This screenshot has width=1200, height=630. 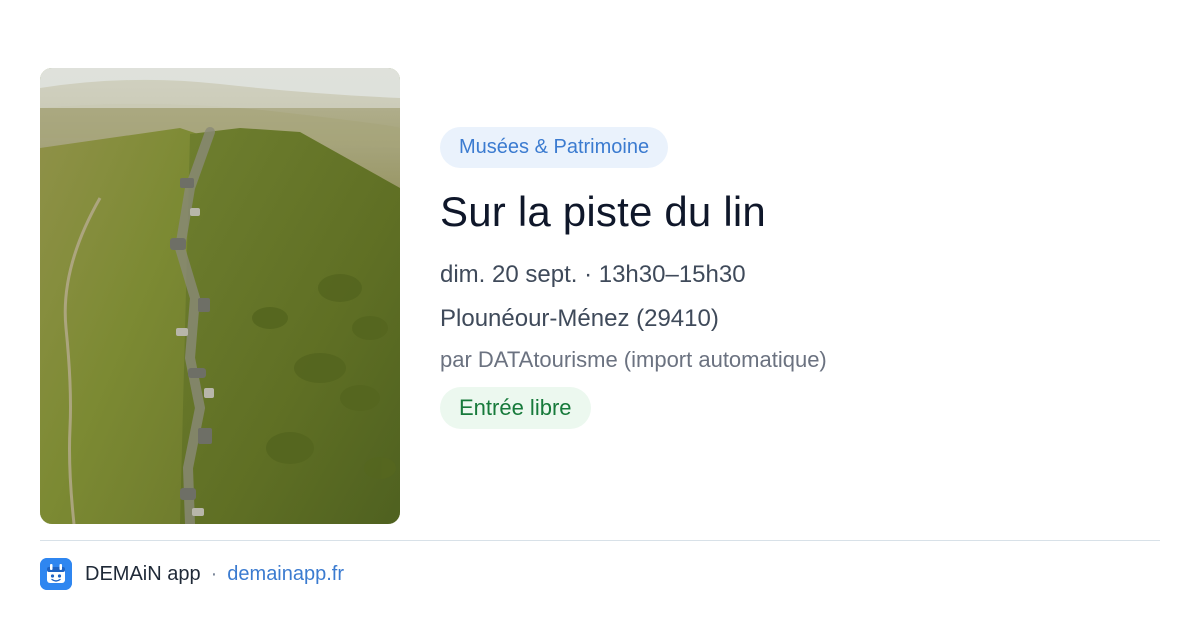 What do you see at coordinates (143, 573) in the screenshot?
I see `app-name: DEMAiN app` at bounding box center [143, 573].